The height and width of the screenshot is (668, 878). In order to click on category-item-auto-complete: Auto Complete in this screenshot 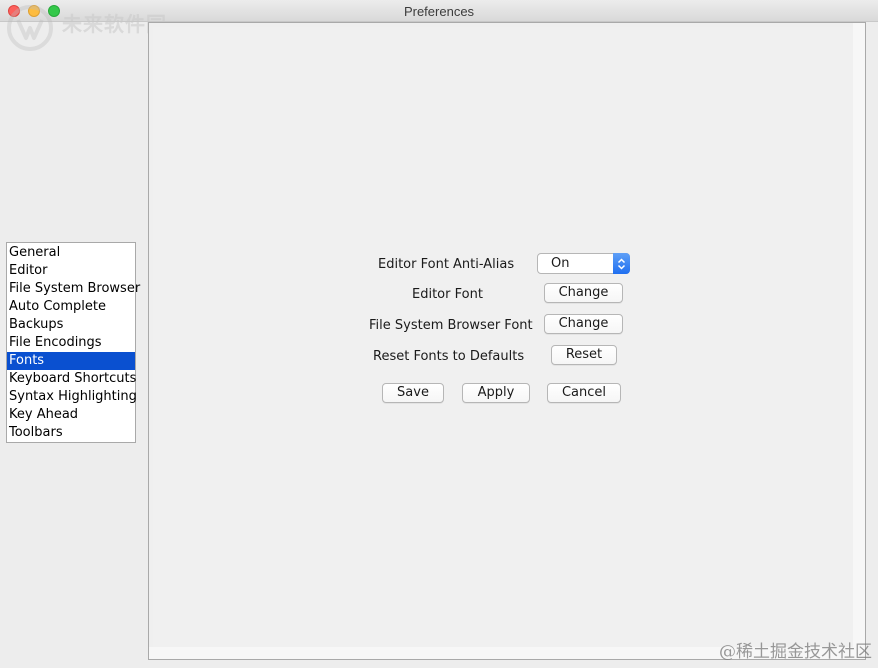, I will do `click(71, 307)`.